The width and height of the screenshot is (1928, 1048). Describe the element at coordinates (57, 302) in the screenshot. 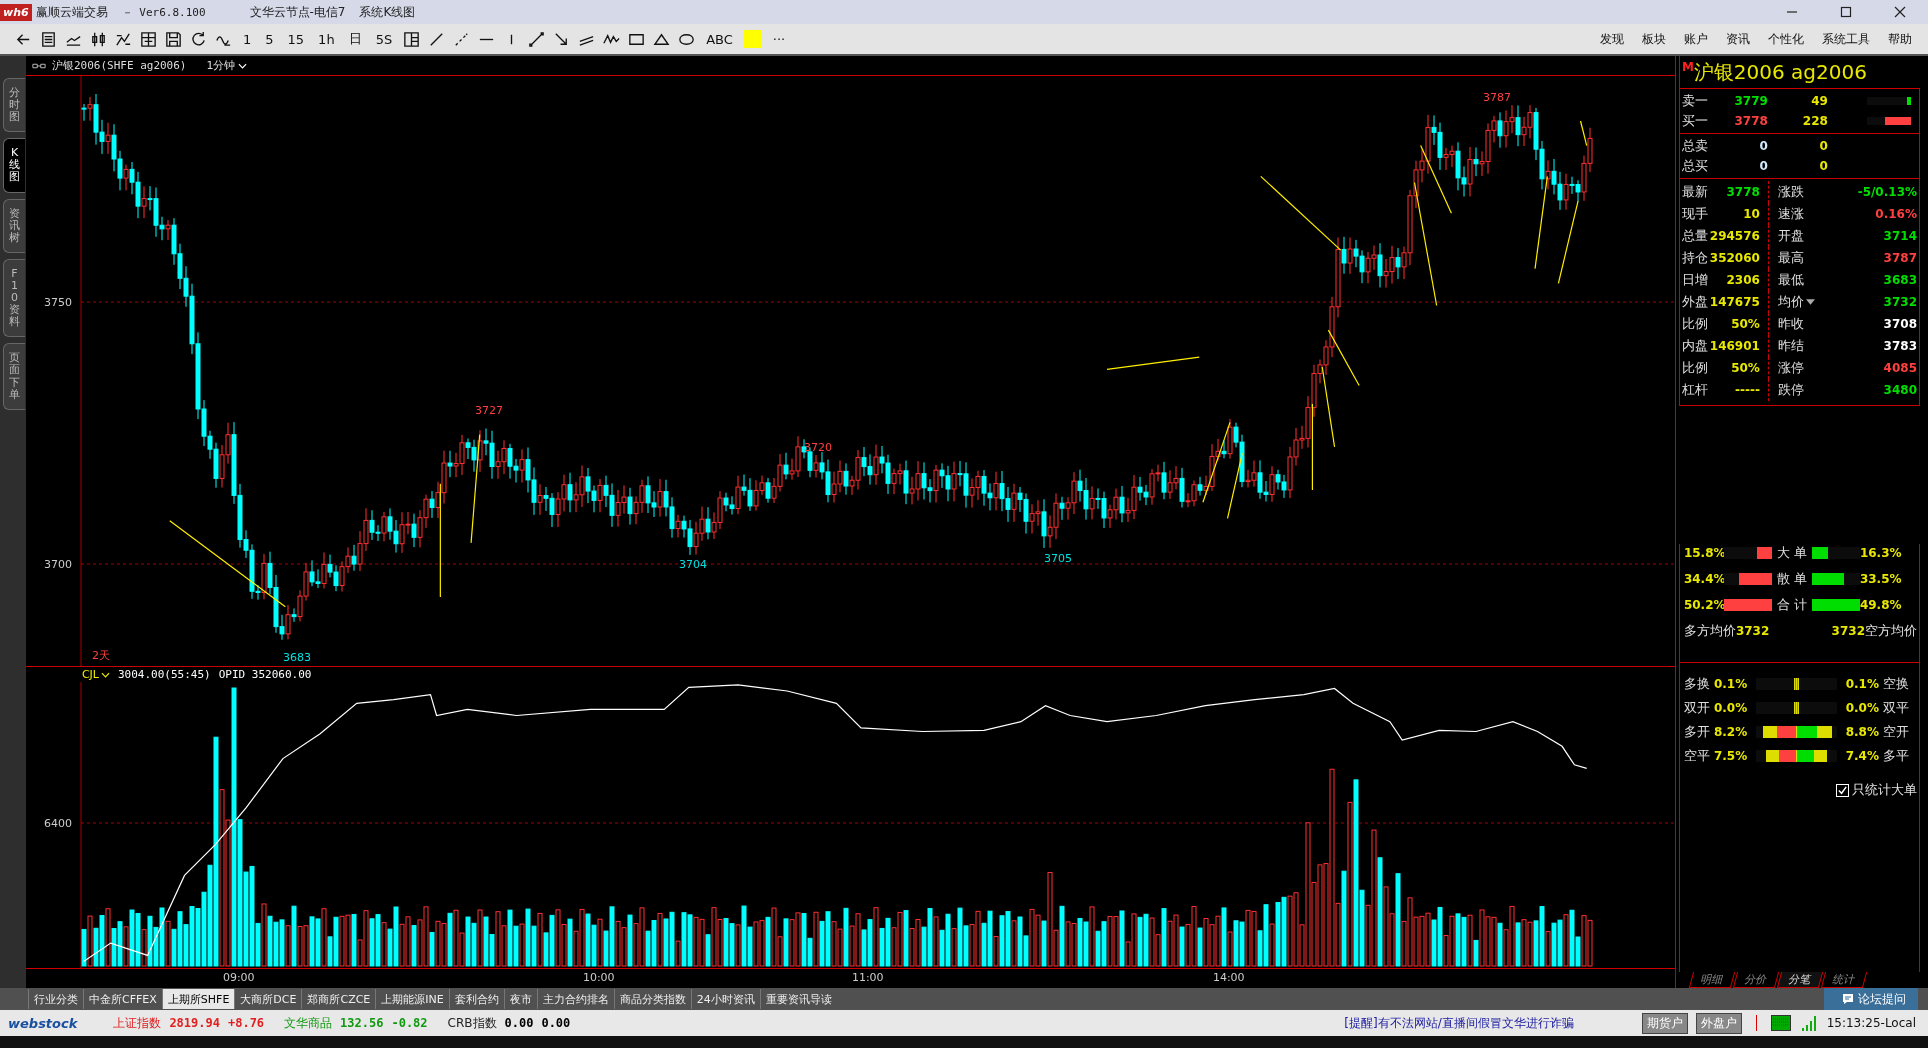

I see `y-axis-label: 3750` at that location.